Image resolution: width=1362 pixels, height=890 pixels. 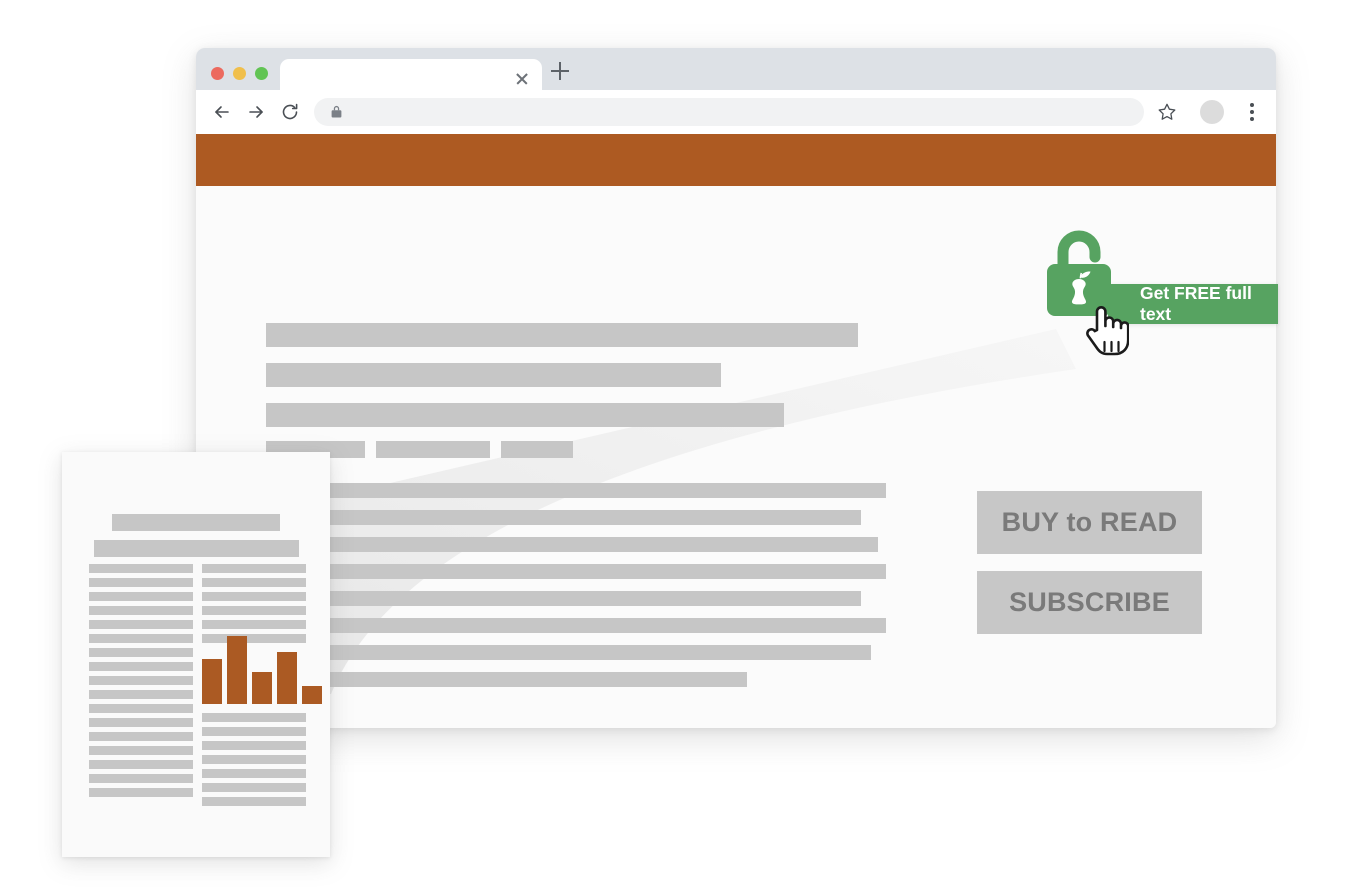 What do you see at coordinates (1252, 112) in the screenshot?
I see `three-dot-menu-icon` at bounding box center [1252, 112].